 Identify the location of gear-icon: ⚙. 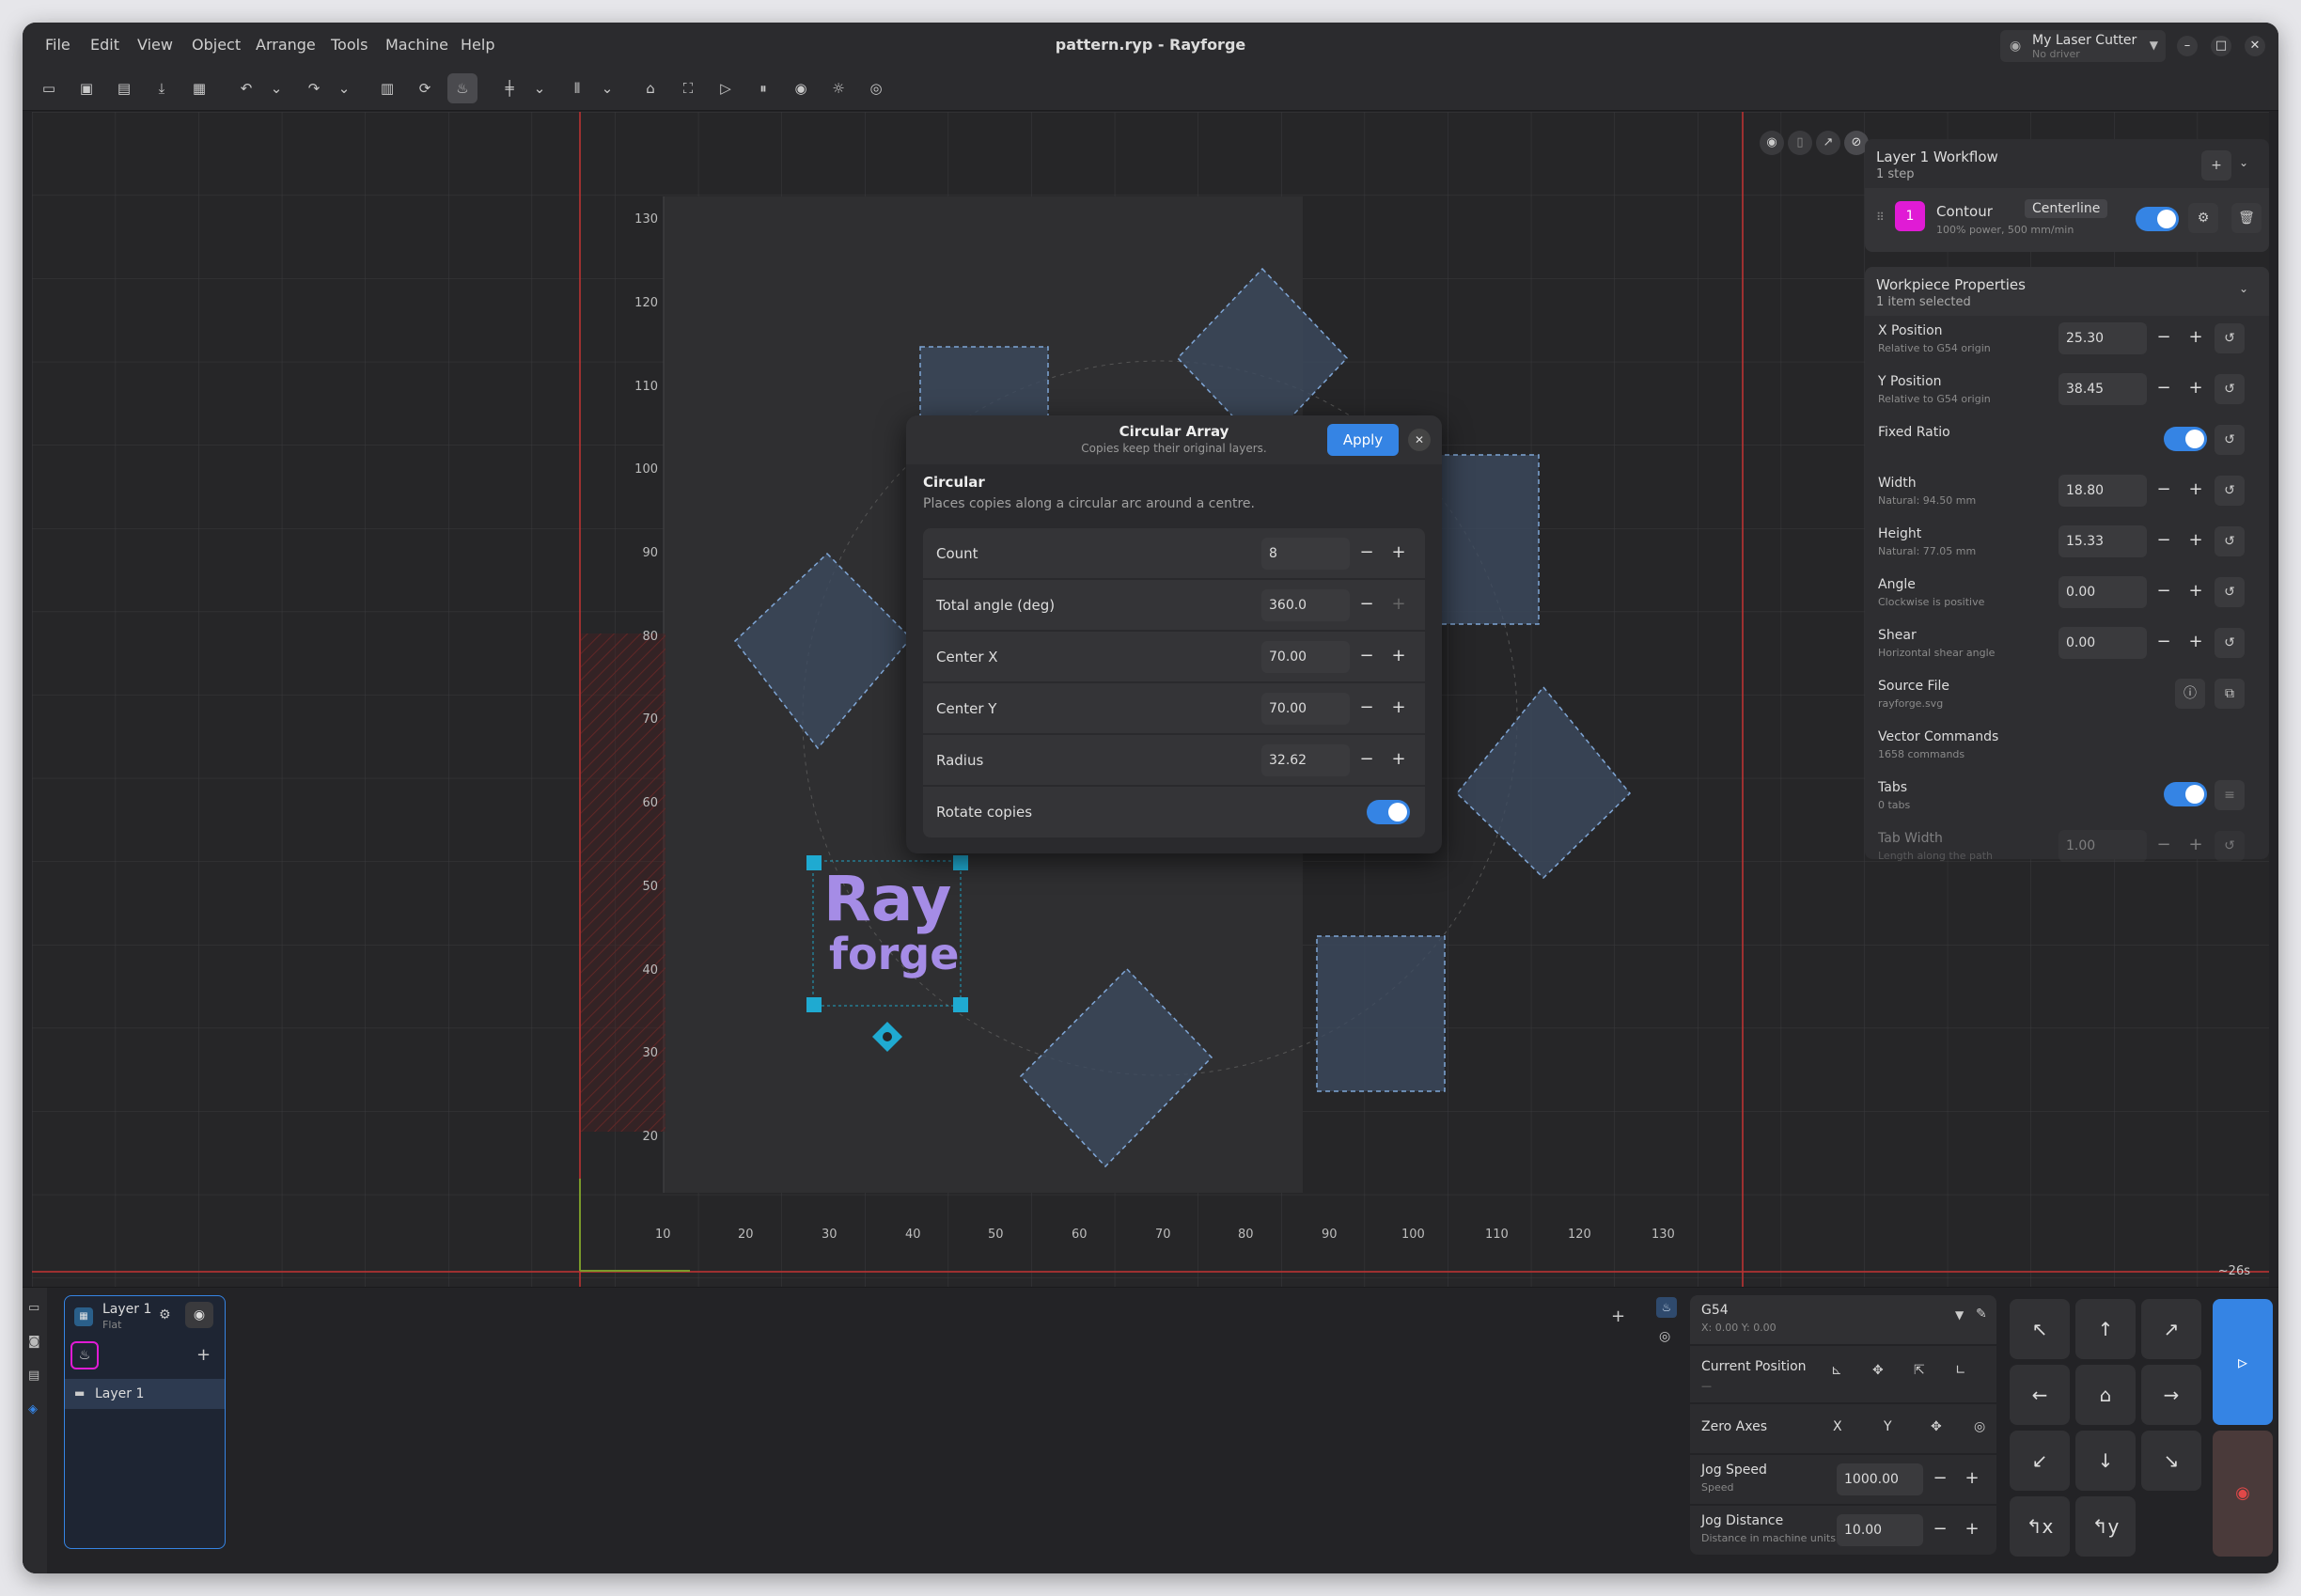
(2203, 218).